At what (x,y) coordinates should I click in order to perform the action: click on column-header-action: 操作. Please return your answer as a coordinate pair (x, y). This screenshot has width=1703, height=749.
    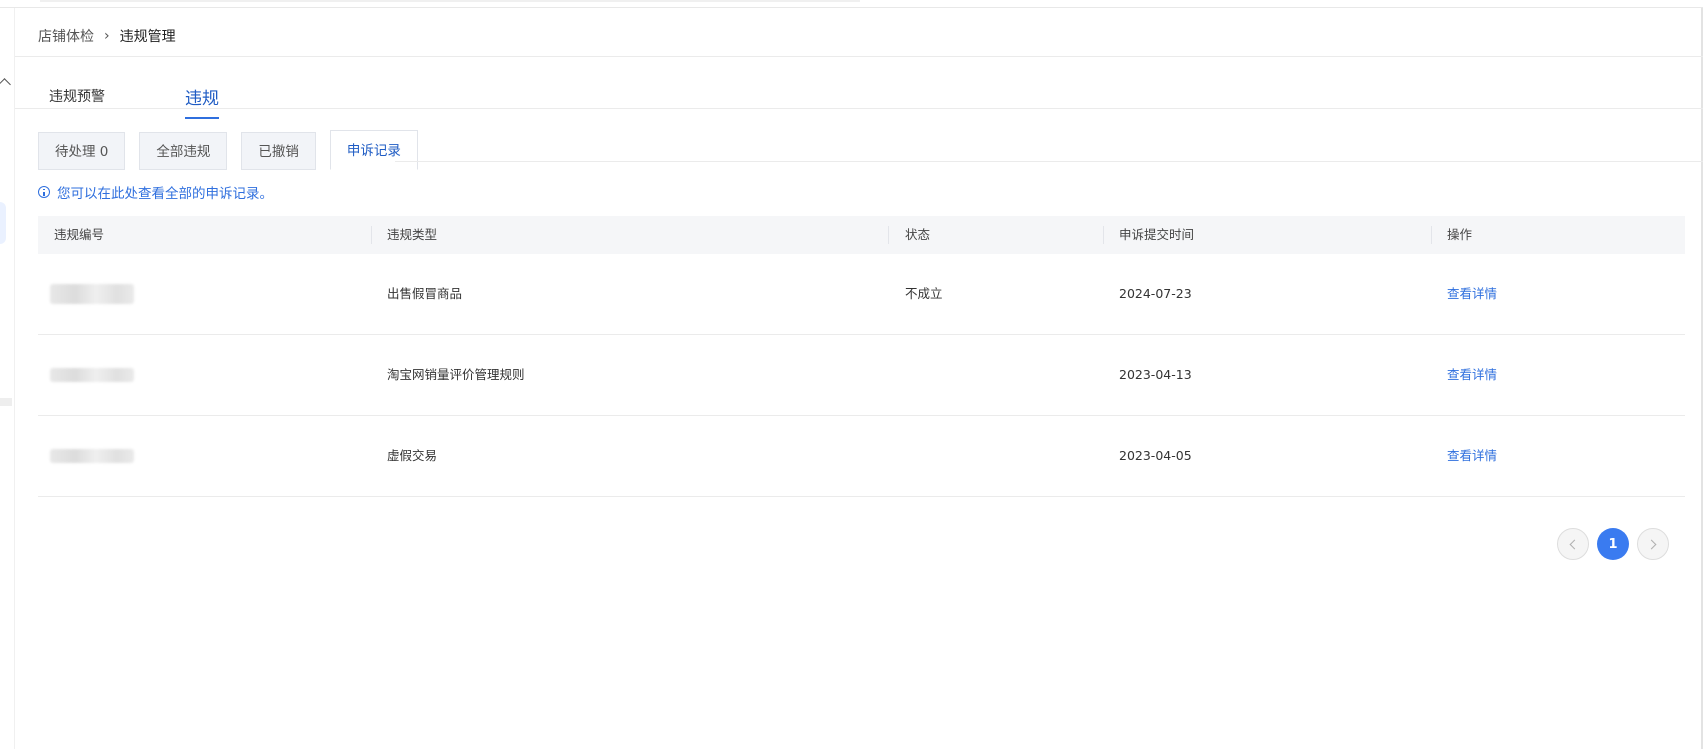
    Looking at the image, I should click on (1460, 234).